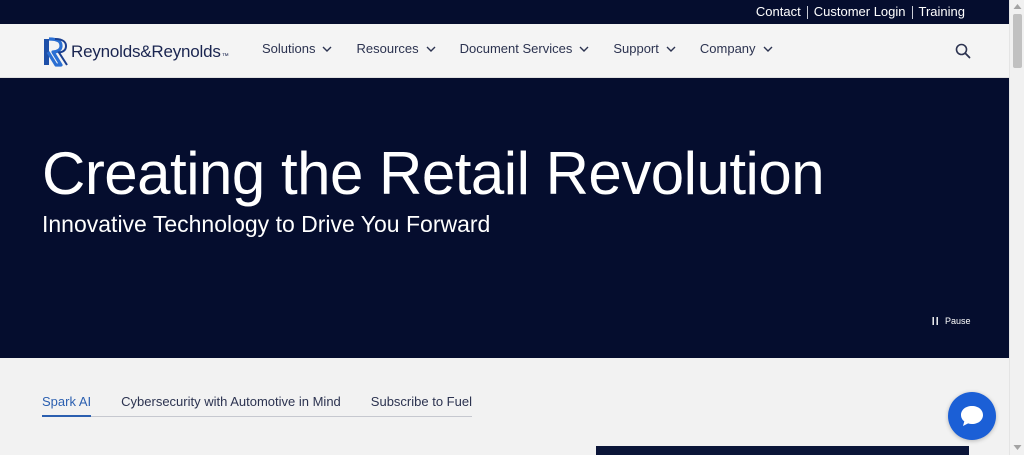 This screenshot has height=455, width=1024. What do you see at coordinates (433, 173) in the screenshot?
I see `hero-title: Creating the Retail Revolution` at bounding box center [433, 173].